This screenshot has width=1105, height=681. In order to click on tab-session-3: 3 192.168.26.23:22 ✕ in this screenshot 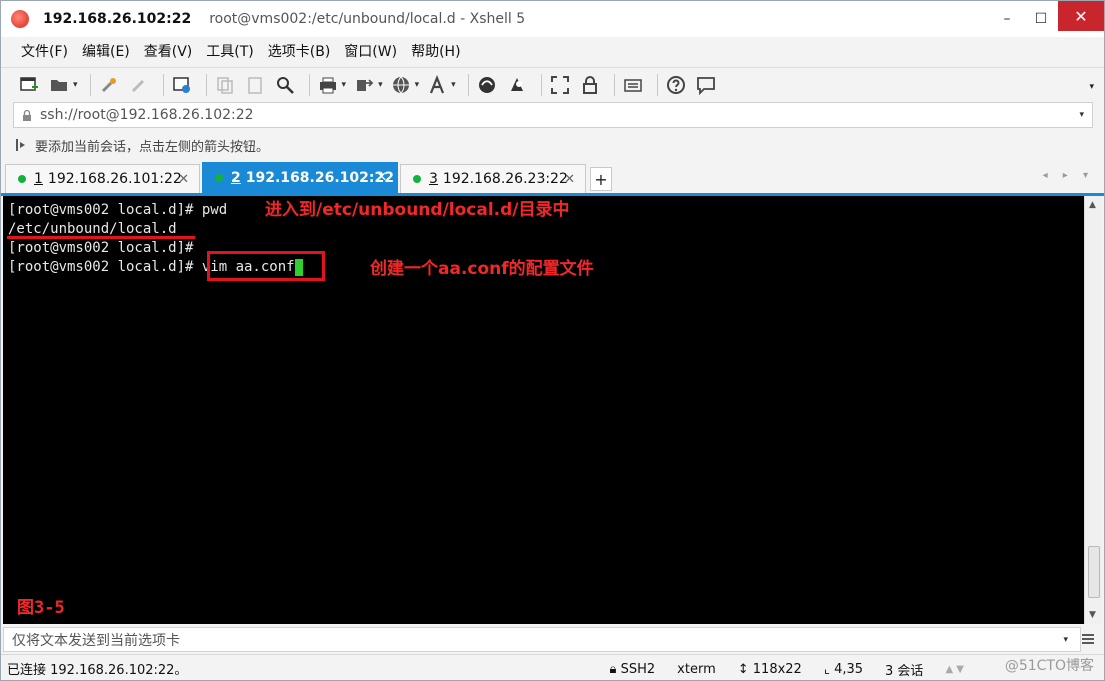, I will do `click(493, 178)`.